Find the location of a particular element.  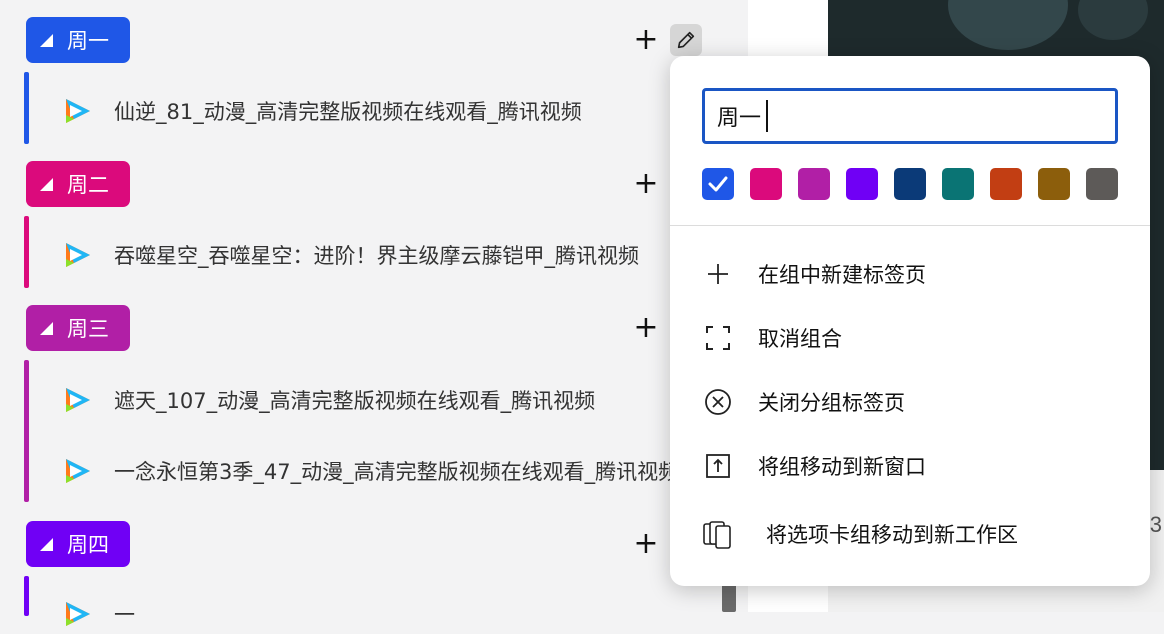

move-to-new-window-item: 将组移动到新窗口 is located at coordinates (814, 466).